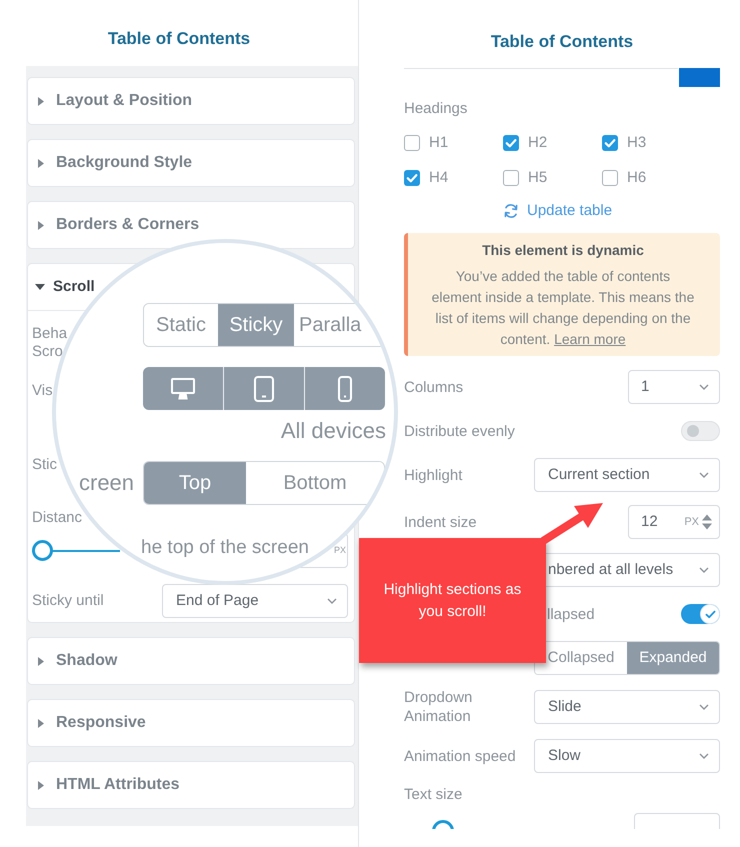 This screenshot has height=847, width=740. Describe the element at coordinates (191, 101) in the screenshot. I see `accordion-header: Layout & Position` at that location.